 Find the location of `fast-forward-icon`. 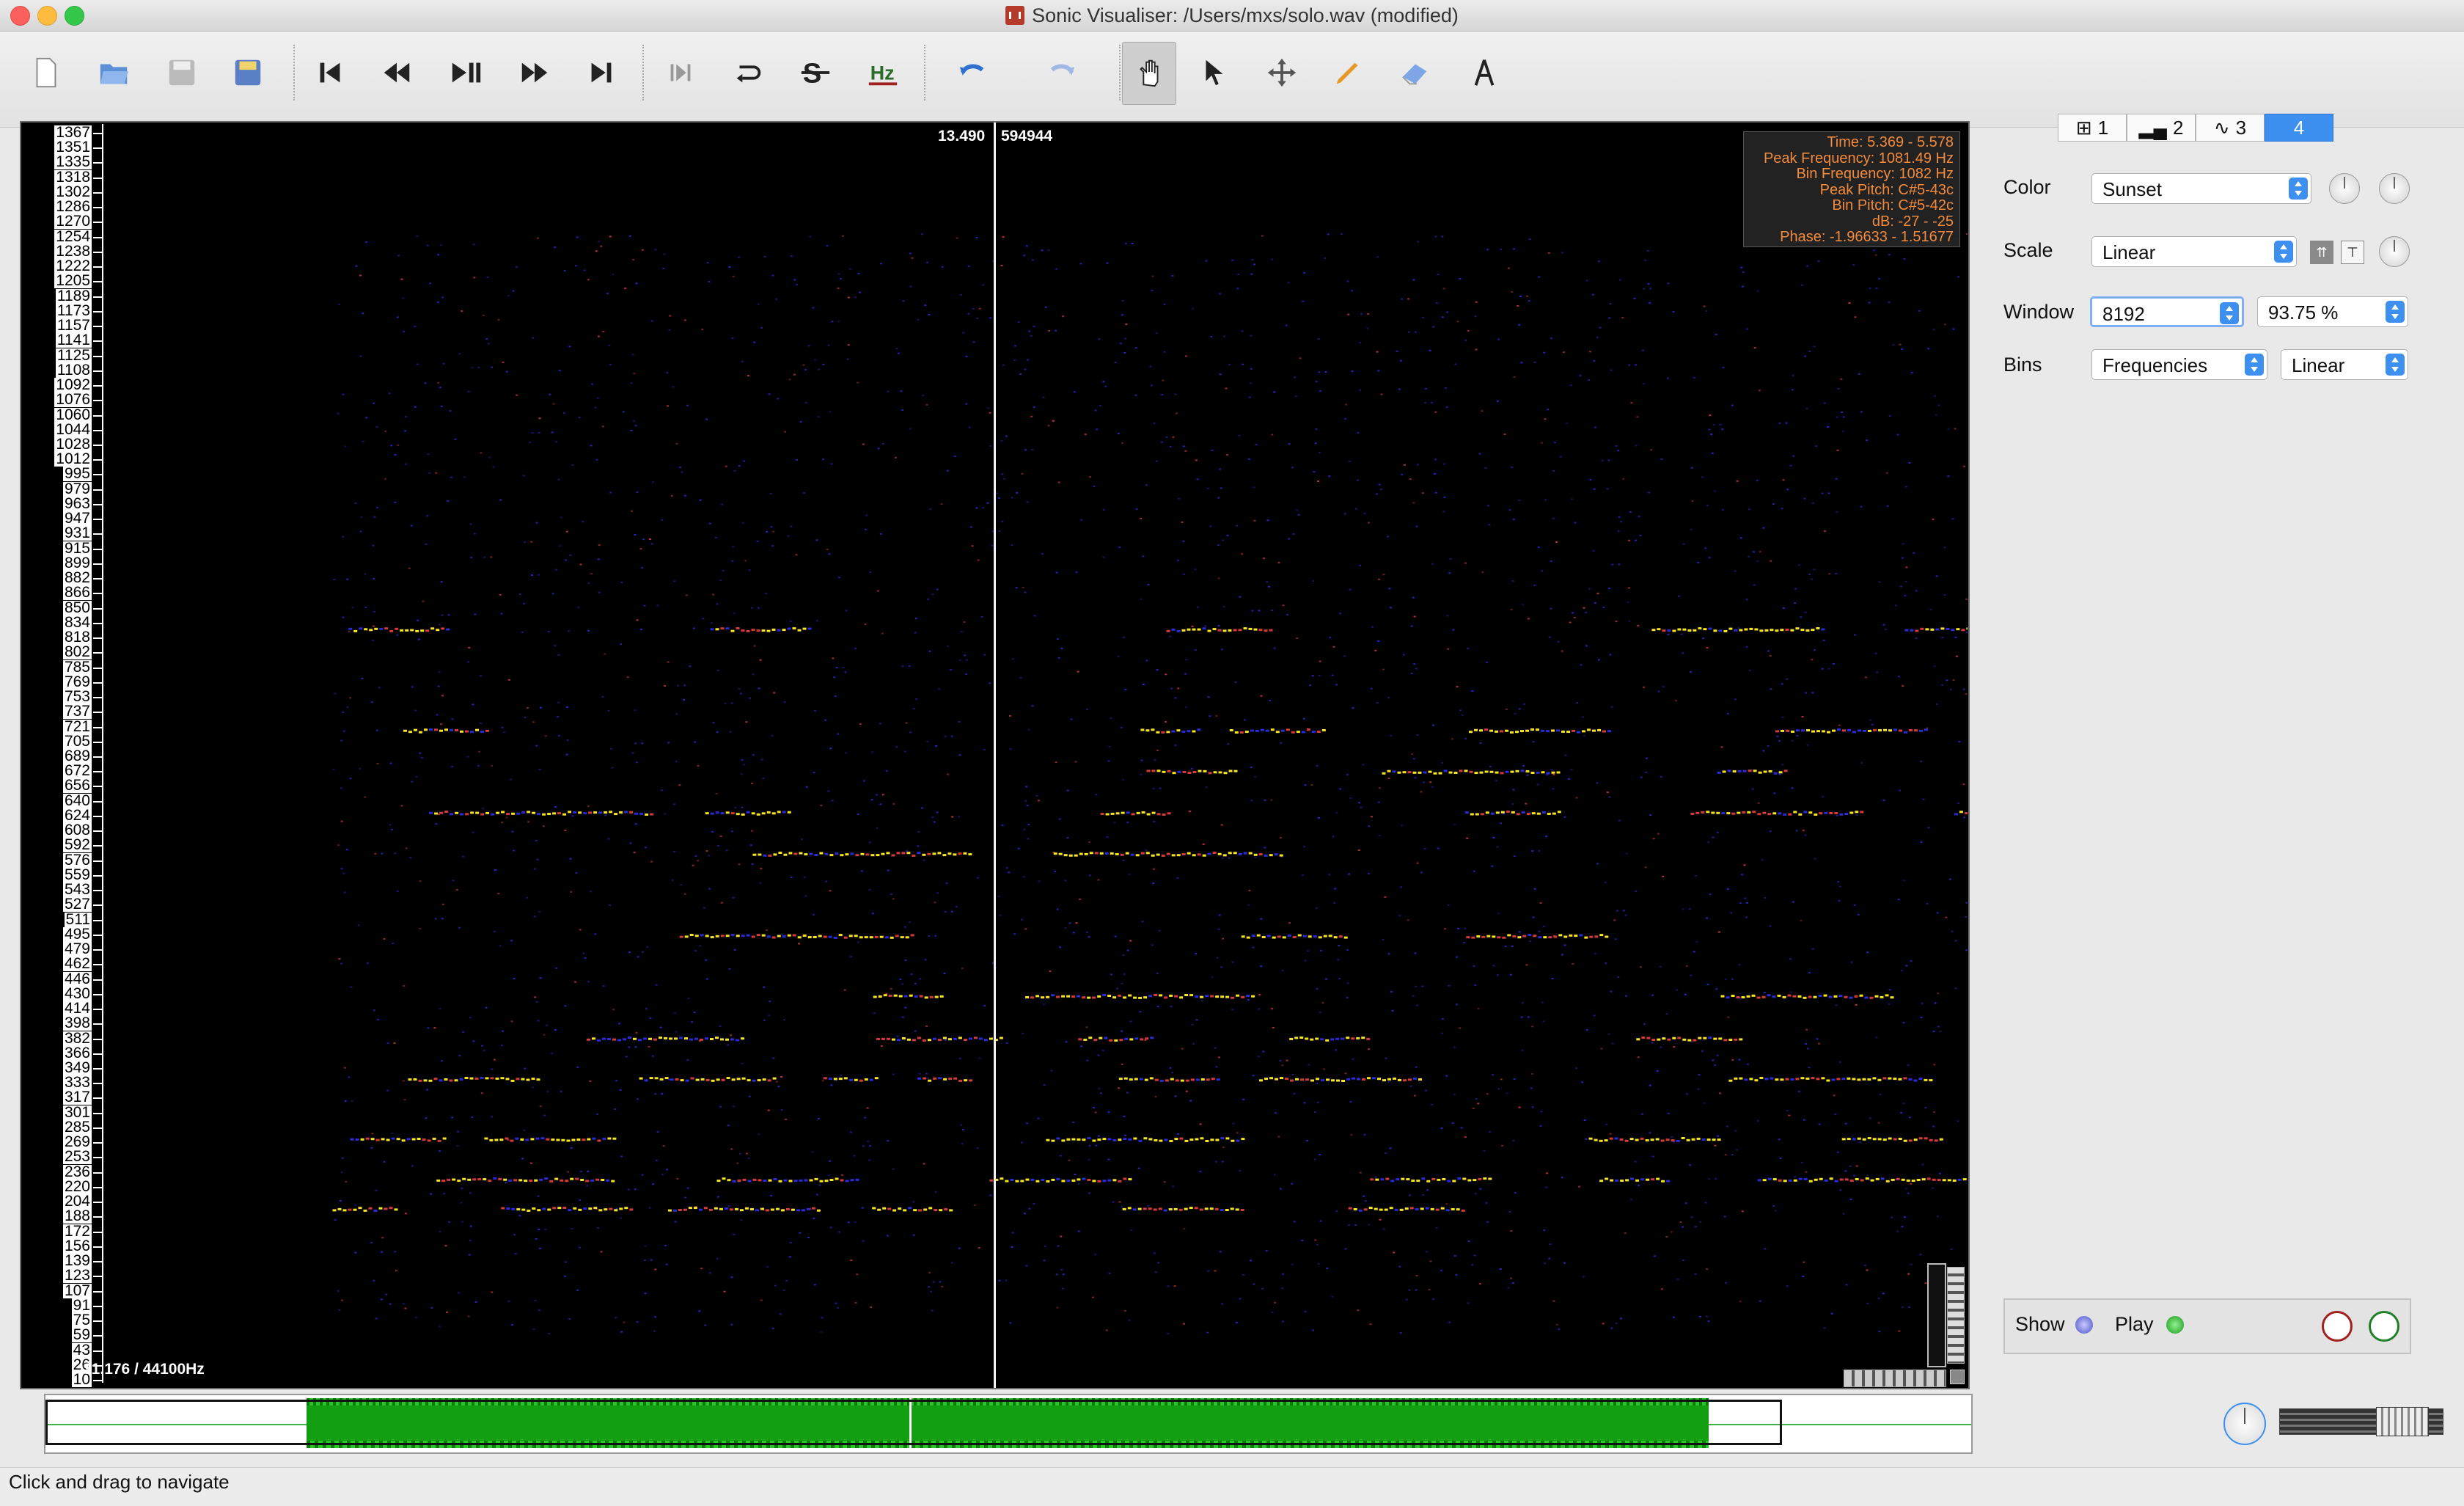

fast-forward-icon is located at coordinates (534, 72).